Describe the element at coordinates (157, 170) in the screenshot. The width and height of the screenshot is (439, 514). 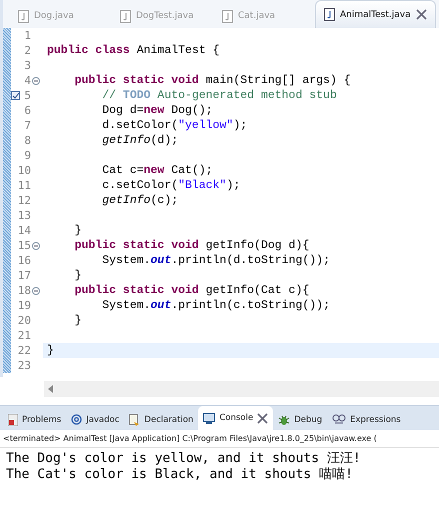
I see `code-line: Cat c=new Cat();` at that location.